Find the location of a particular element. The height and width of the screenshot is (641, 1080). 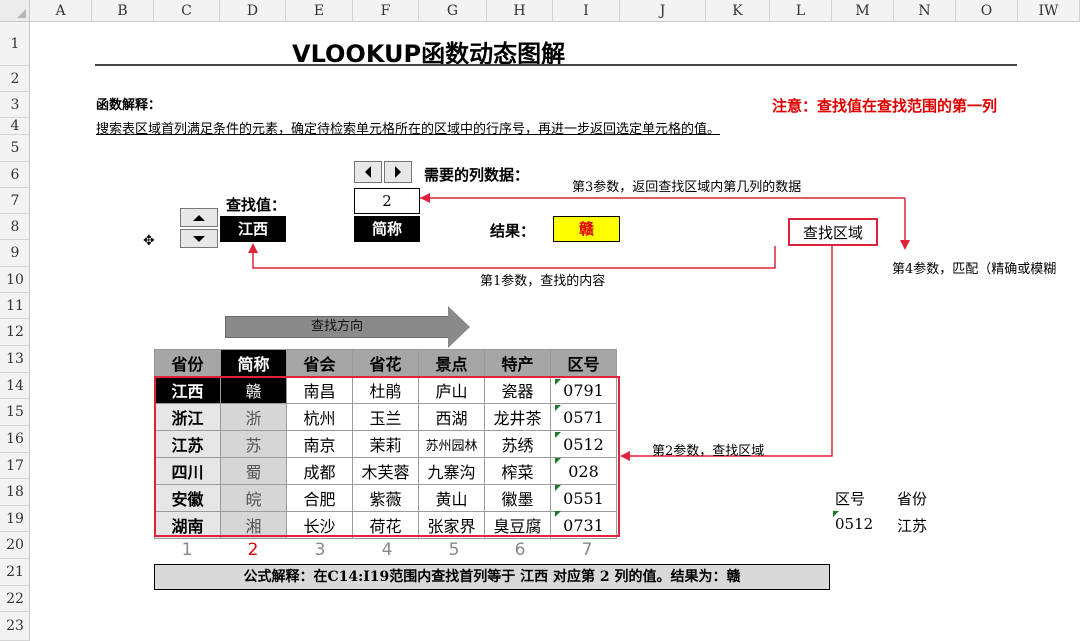

table-header-row: 省份 简称 省会 省花 景点 特产 区号 is located at coordinates (385, 363).